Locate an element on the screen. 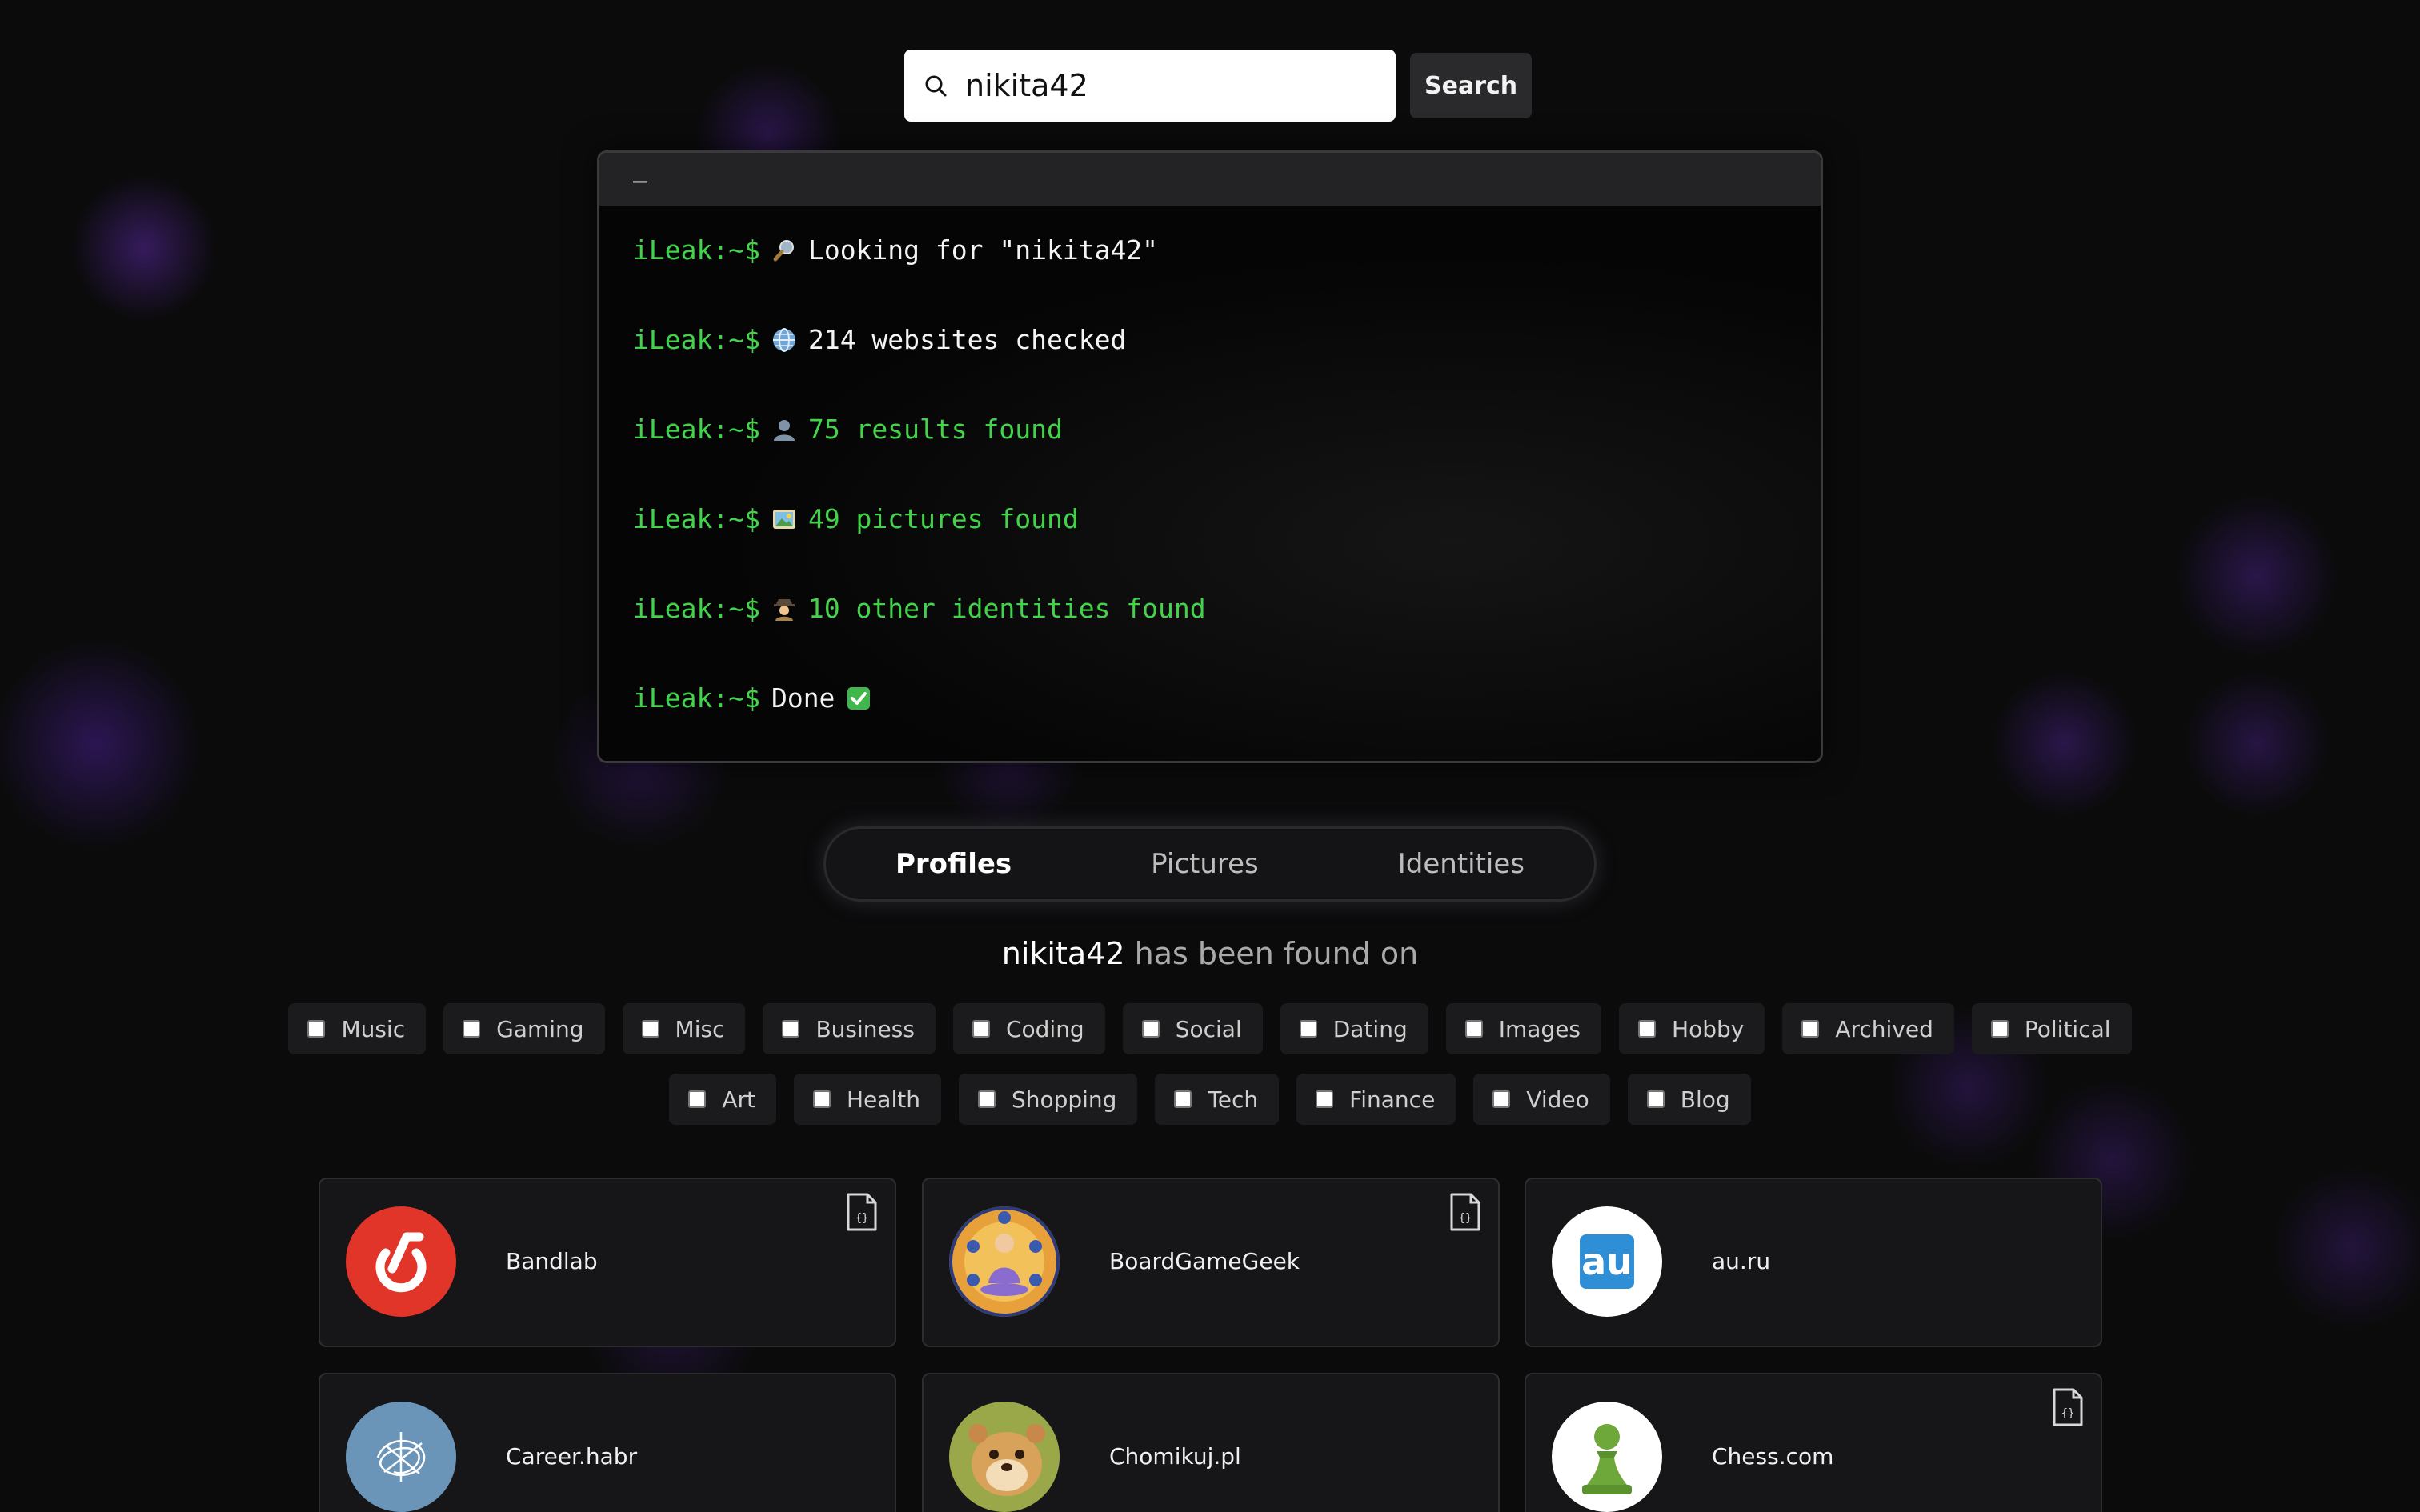 This screenshot has height=1512, width=2420. terminal-line: iLeak:~$ 214 websites checked is located at coordinates (1227, 340).